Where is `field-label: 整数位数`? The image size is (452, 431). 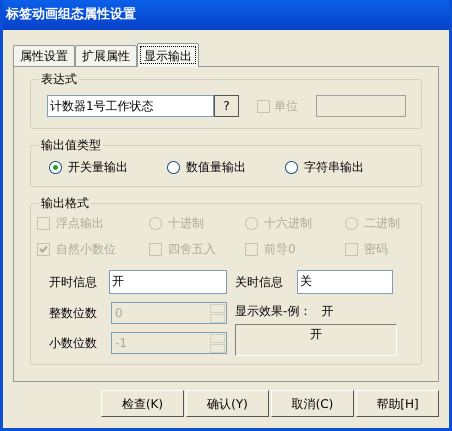 field-label: 整数位数 is located at coordinates (73, 313).